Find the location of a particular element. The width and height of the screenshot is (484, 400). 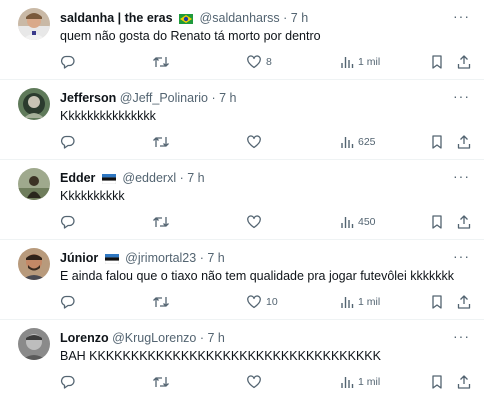

like-button: 8 is located at coordinates (259, 62).